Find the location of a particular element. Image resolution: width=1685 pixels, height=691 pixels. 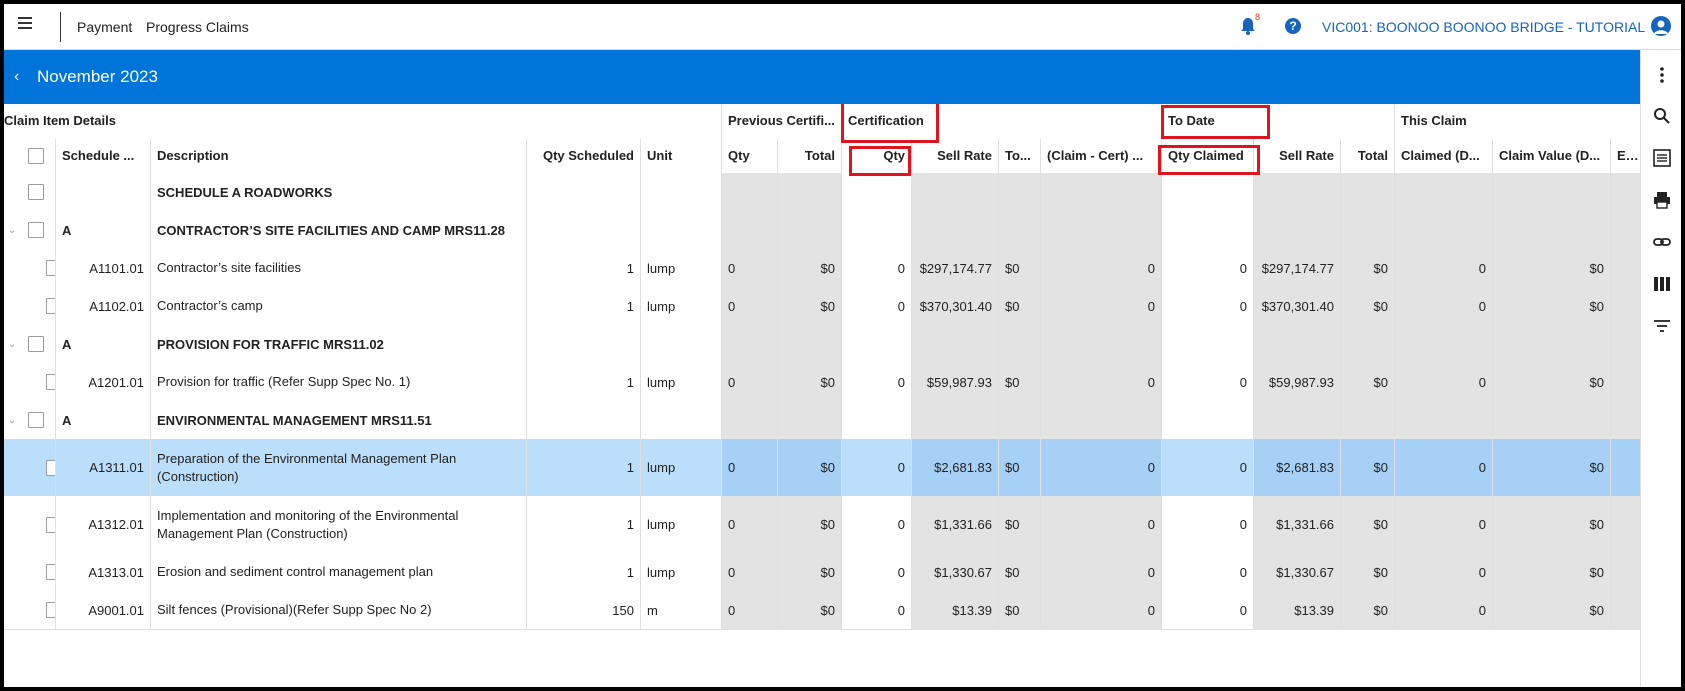

cert-sell-rate-cell: $1,330.67 is located at coordinates (955, 572).